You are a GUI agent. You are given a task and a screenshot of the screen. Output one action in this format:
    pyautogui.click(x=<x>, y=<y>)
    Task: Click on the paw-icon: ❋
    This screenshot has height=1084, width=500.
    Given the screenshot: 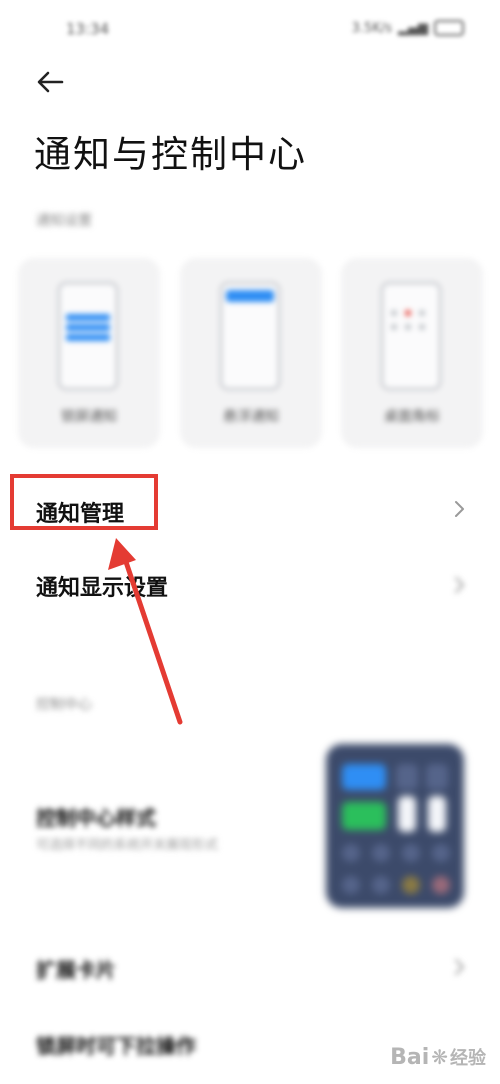 What is the action you would take?
    pyautogui.click(x=439, y=1057)
    